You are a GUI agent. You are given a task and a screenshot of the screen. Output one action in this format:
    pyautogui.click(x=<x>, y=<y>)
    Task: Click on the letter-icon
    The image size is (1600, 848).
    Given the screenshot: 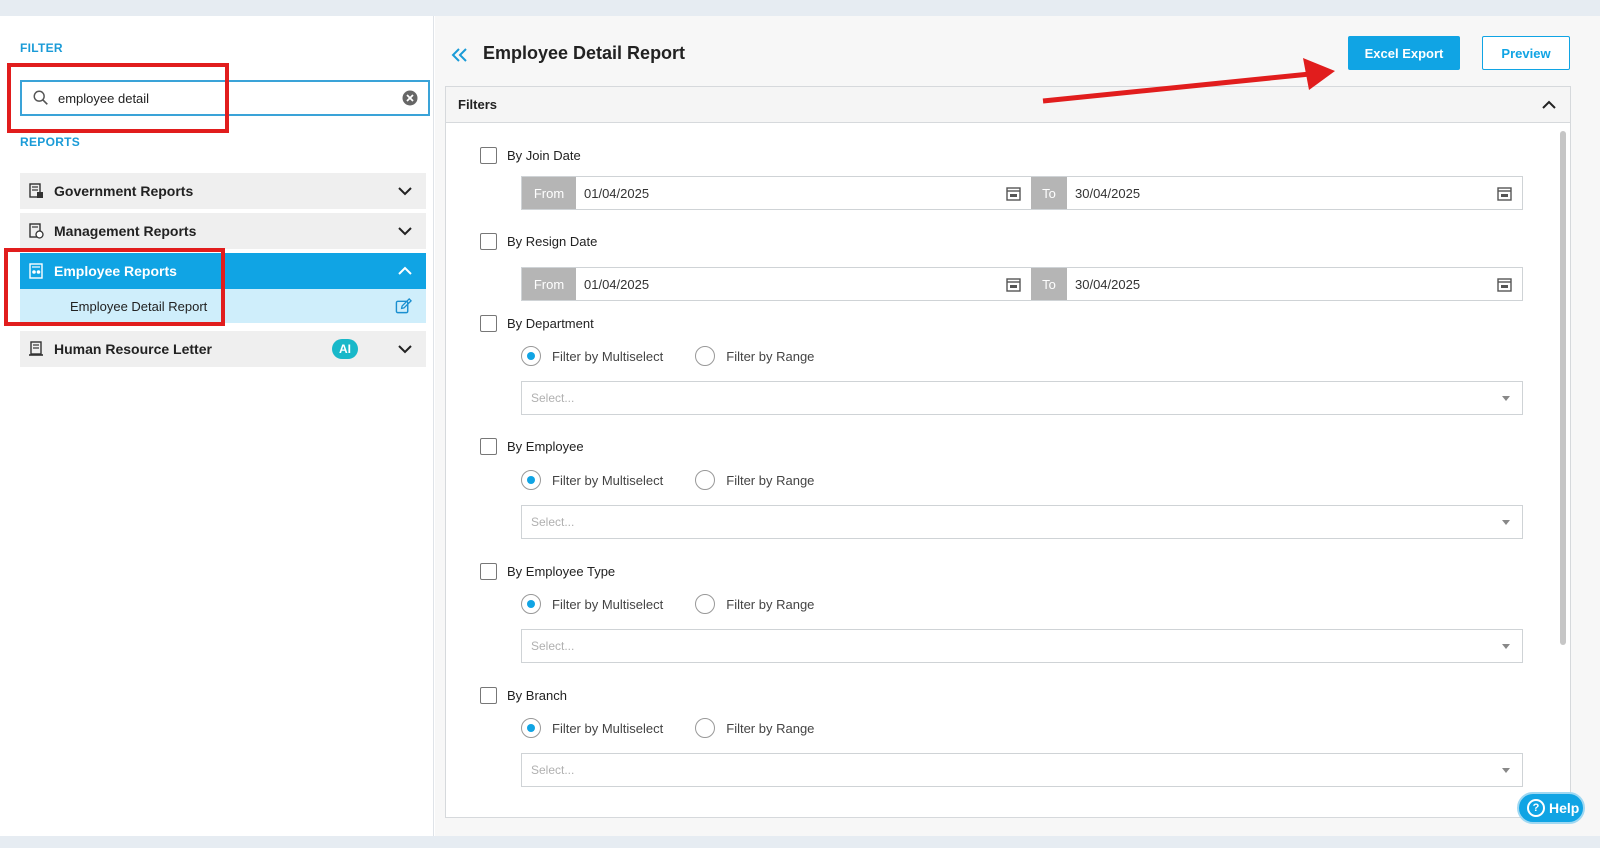 What is the action you would take?
    pyautogui.click(x=36, y=348)
    